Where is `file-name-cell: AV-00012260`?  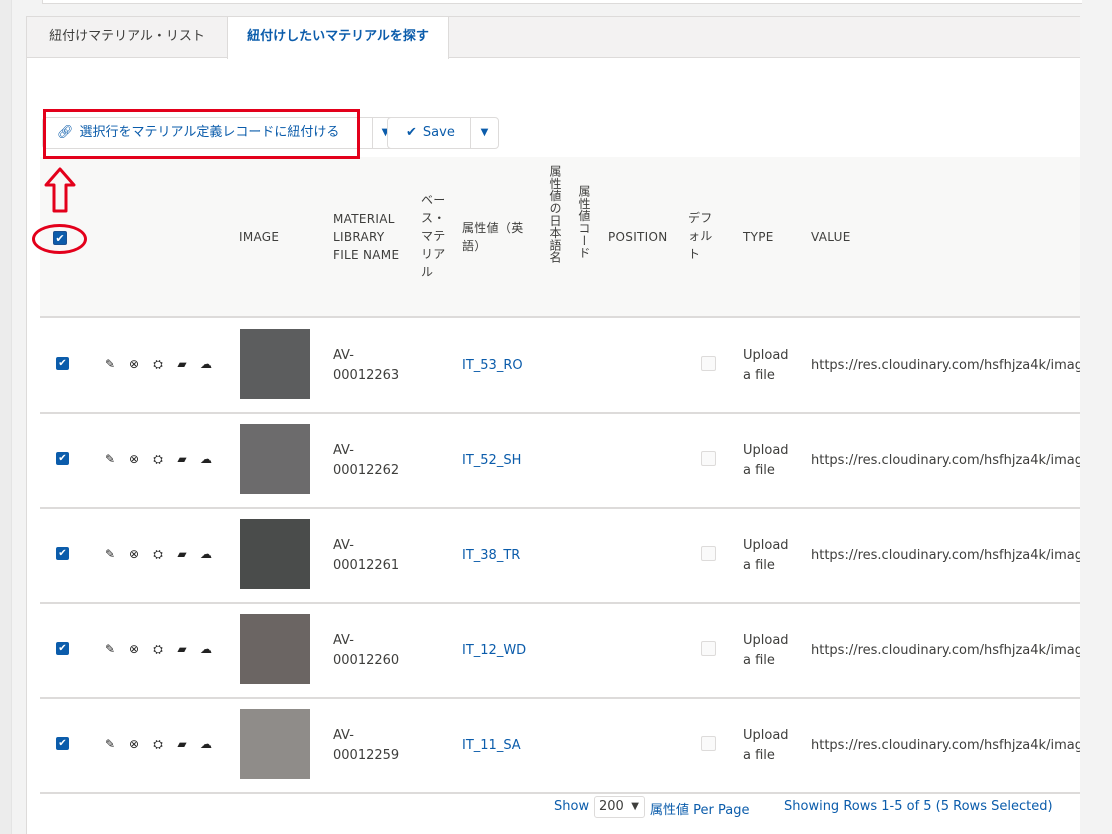
file-name-cell: AV-00012260 is located at coordinates (366, 650).